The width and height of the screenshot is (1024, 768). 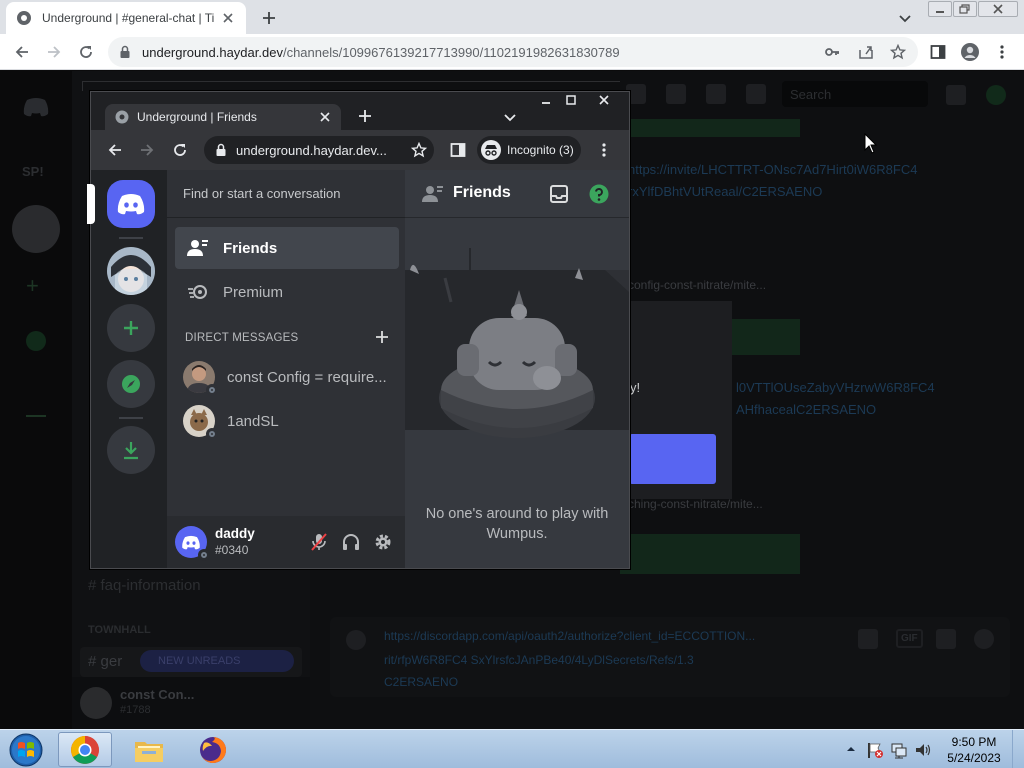 I want to click on bg-server-avatar, so click(x=36, y=229).